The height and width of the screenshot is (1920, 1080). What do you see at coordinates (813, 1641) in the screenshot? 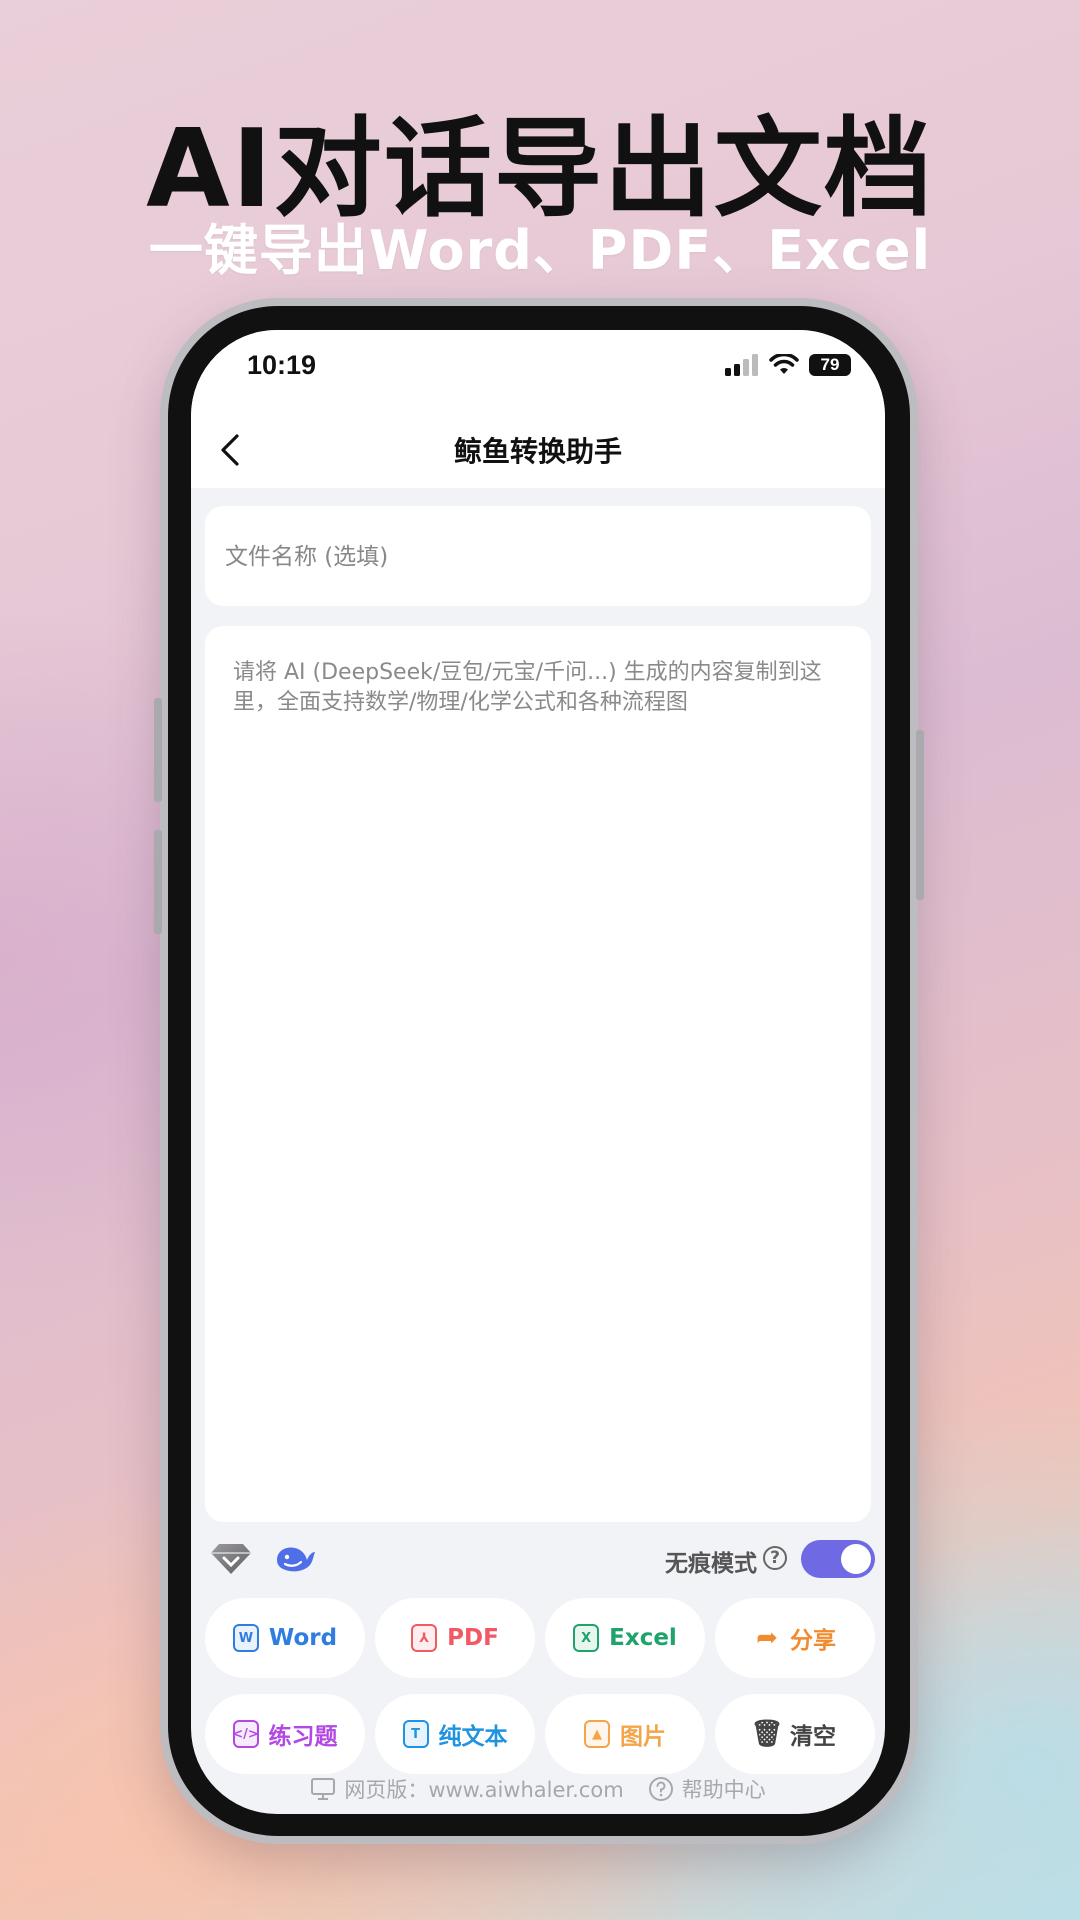
I see `action-label: 分享` at bounding box center [813, 1641].